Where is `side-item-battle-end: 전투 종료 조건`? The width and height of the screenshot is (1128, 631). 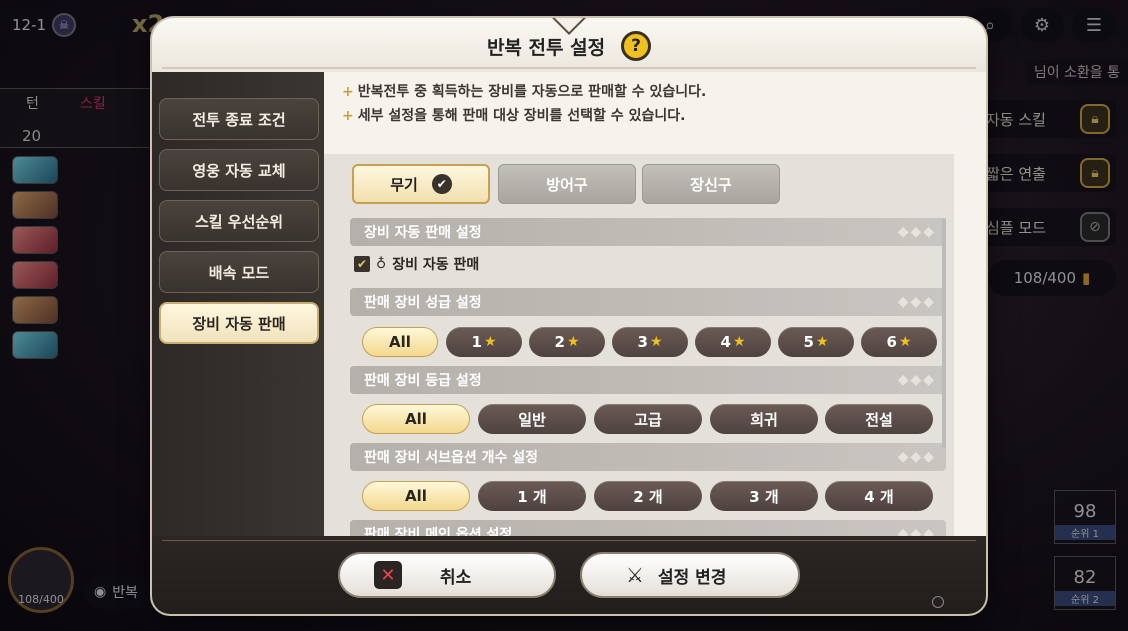 side-item-battle-end: 전투 종료 조건 is located at coordinates (239, 119).